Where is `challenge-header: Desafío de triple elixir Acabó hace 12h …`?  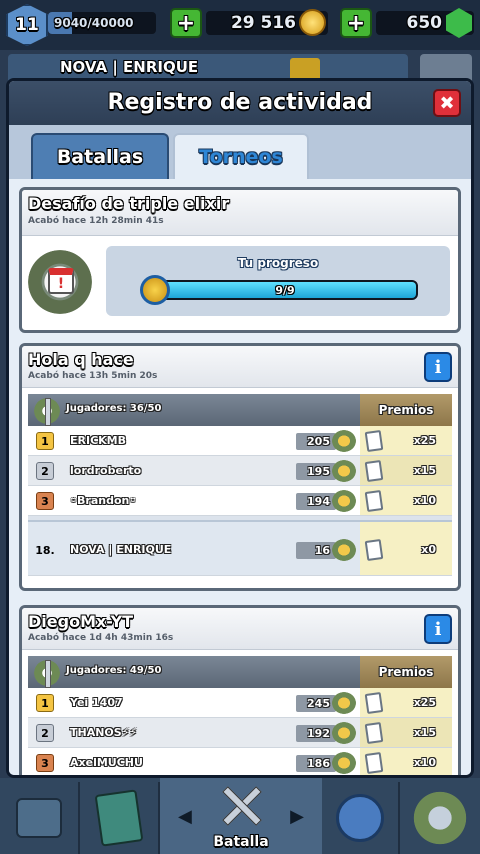 challenge-header: Desafío de triple elixir Acabó hace 12h … is located at coordinates (240, 213).